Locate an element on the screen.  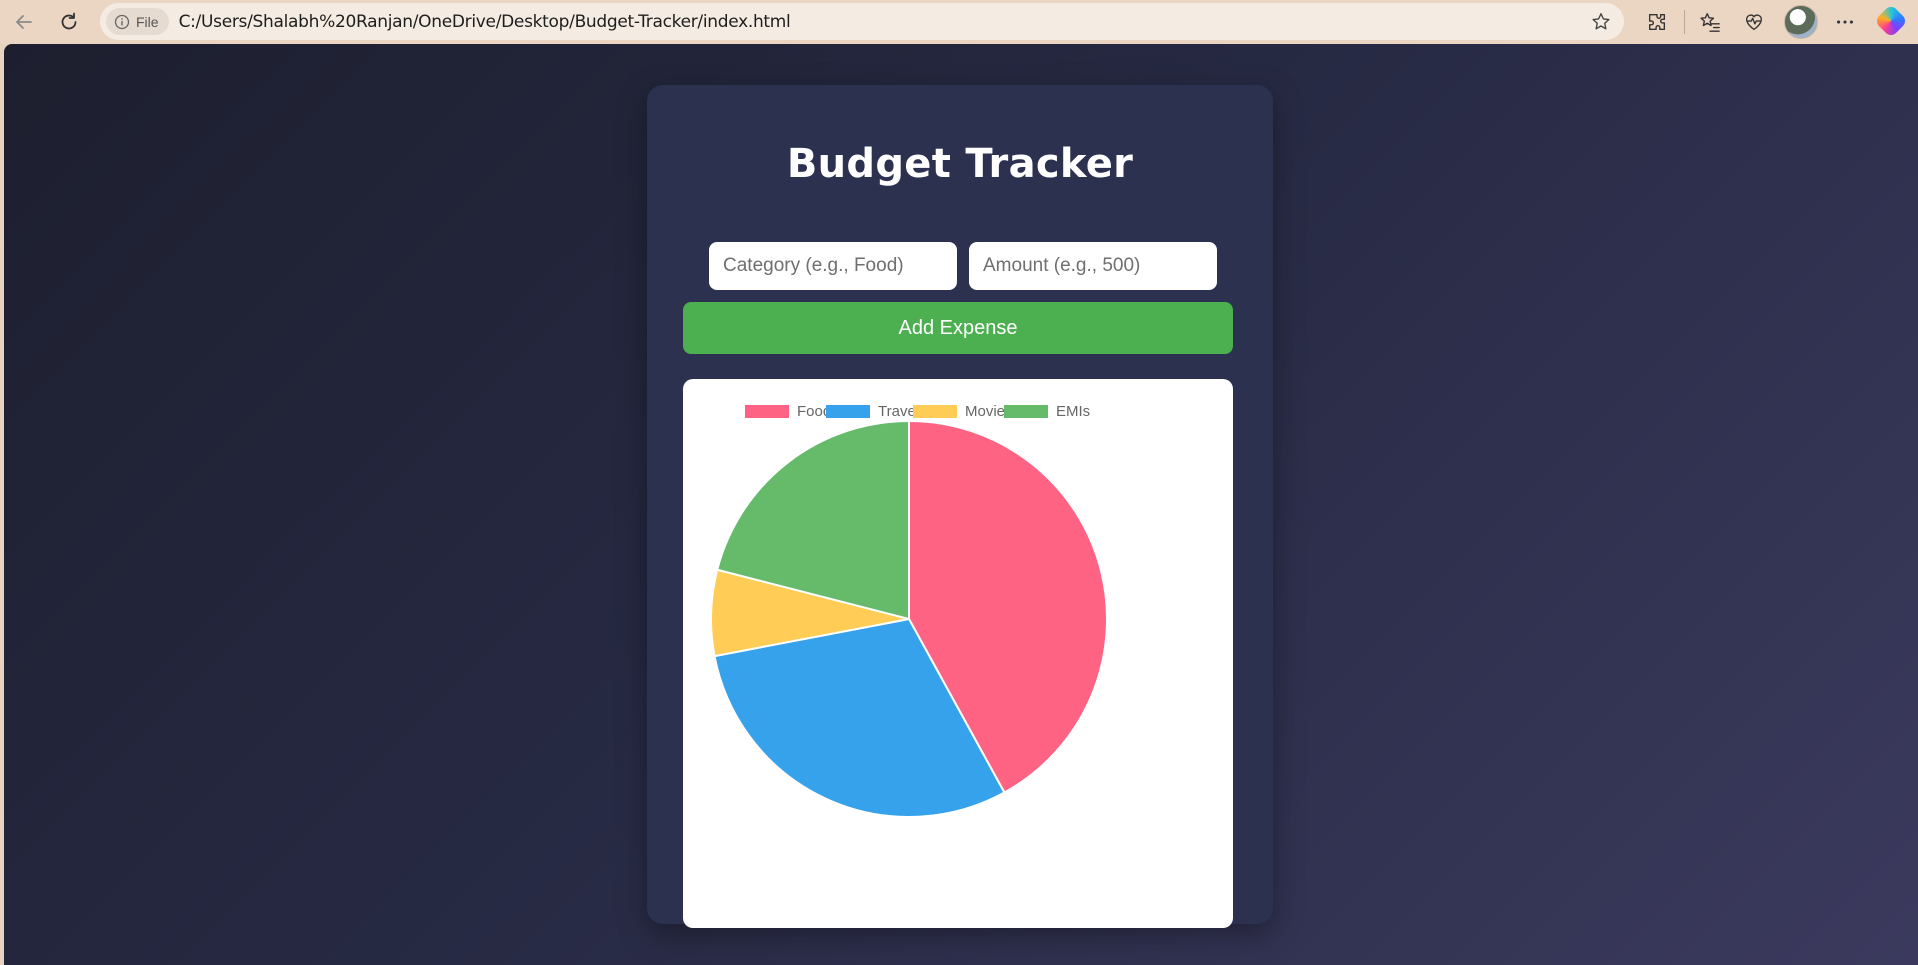
amount-input is located at coordinates (1093, 266).